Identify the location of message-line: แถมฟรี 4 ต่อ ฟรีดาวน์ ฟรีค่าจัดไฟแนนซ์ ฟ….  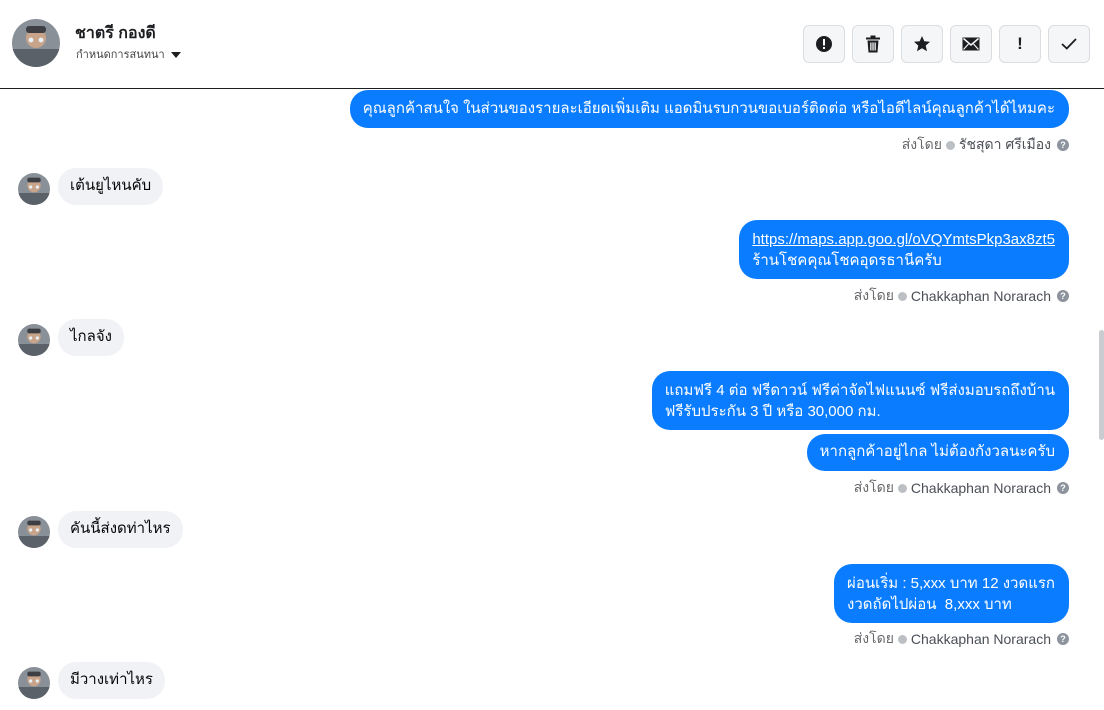
(859, 390).